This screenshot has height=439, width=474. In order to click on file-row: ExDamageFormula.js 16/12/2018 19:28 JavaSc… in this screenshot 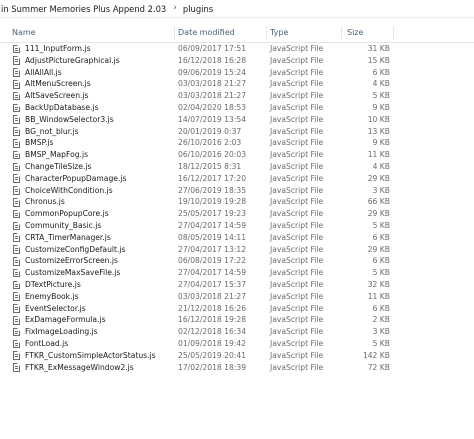, I will do `click(237, 320)`.